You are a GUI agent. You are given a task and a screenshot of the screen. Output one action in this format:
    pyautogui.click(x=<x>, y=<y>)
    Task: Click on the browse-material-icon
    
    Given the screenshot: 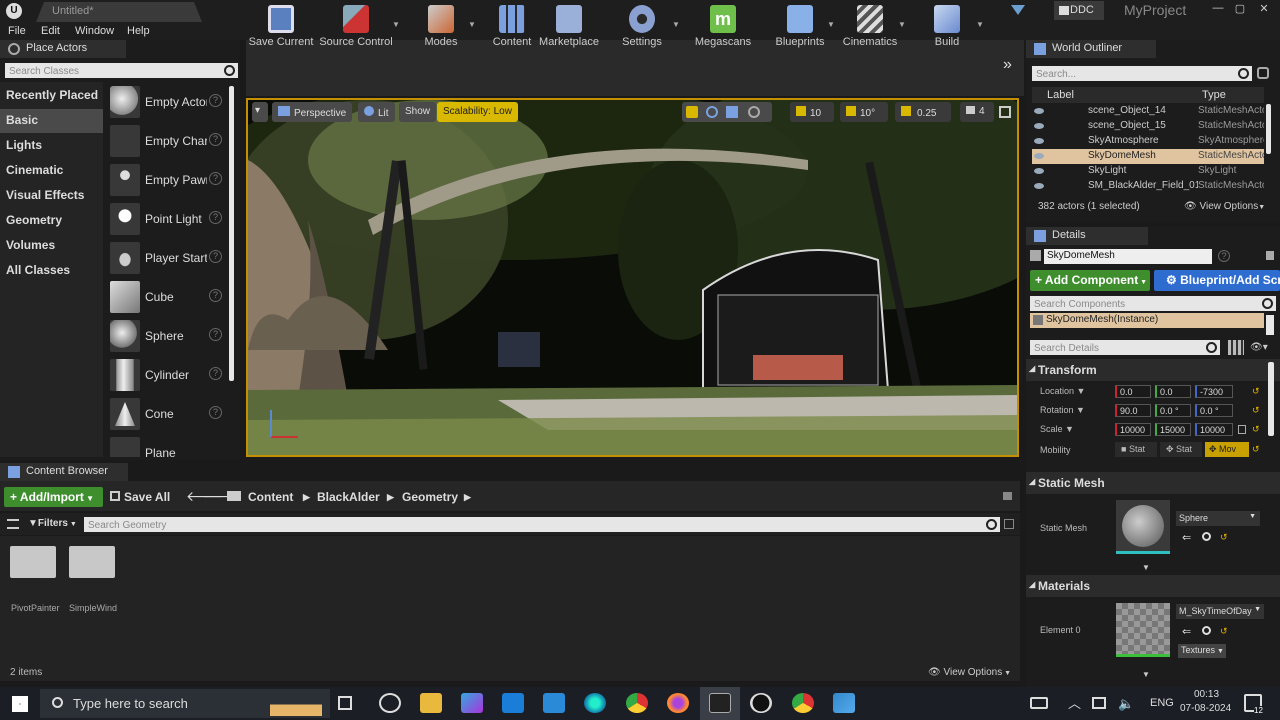 What is the action you would take?
    pyautogui.click(x=1206, y=630)
    